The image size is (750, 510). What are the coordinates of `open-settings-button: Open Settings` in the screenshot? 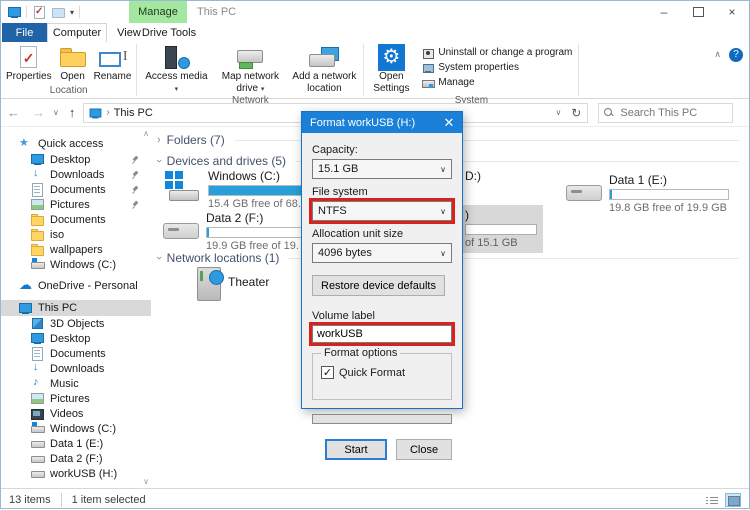 It's located at (391, 69).